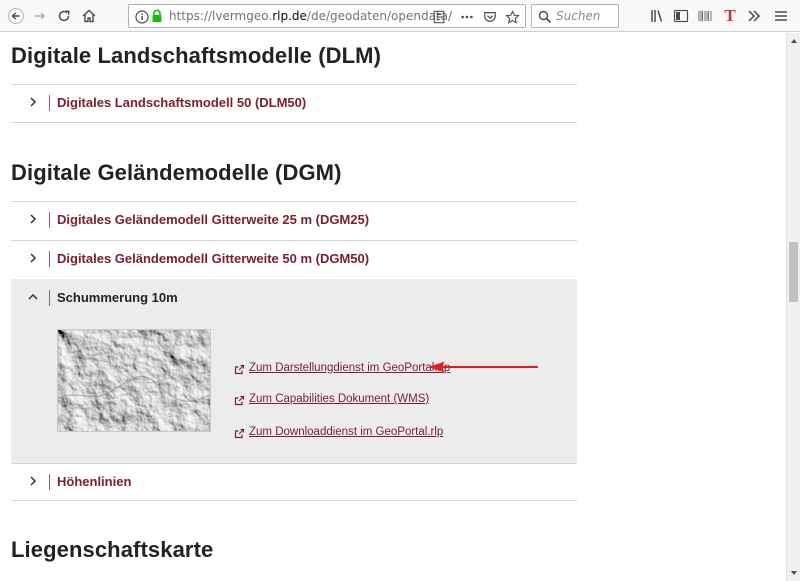  I want to click on link-label: Zum Downloaddienst im GeoPortal.rlp, so click(346, 432).